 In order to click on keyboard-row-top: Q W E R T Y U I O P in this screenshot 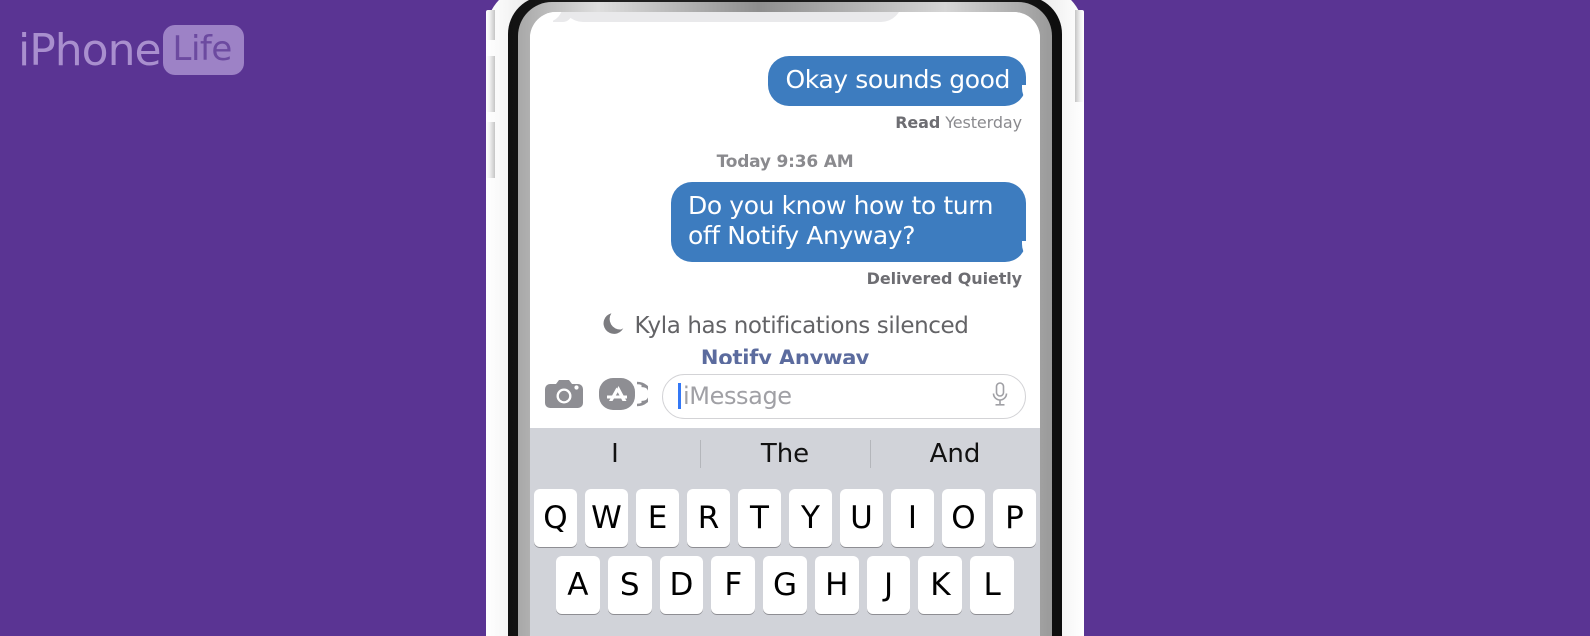, I will do `click(785, 518)`.